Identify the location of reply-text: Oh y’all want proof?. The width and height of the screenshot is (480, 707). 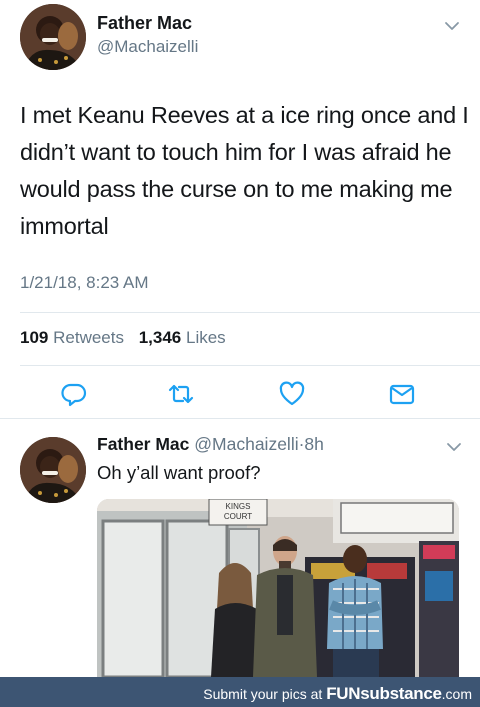
(179, 472).